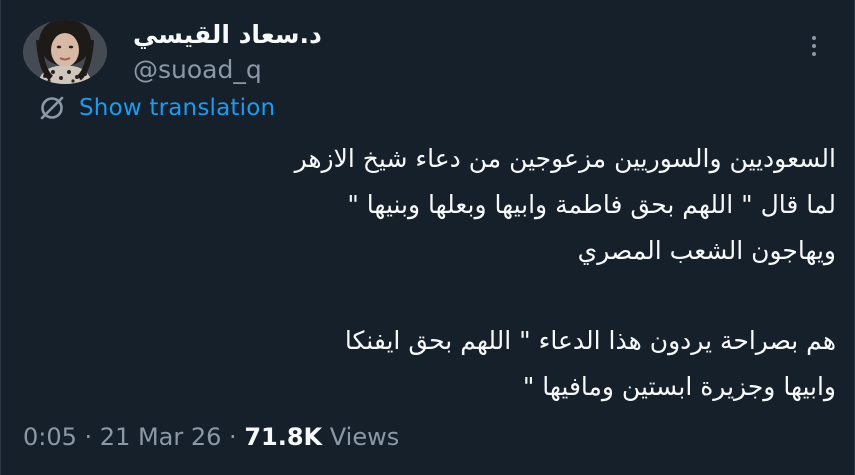 The width and height of the screenshot is (855, 475). I want to click on tweet-text-line: وابيها وجزيرة ابستين ومافيها ", so click(679, 386).